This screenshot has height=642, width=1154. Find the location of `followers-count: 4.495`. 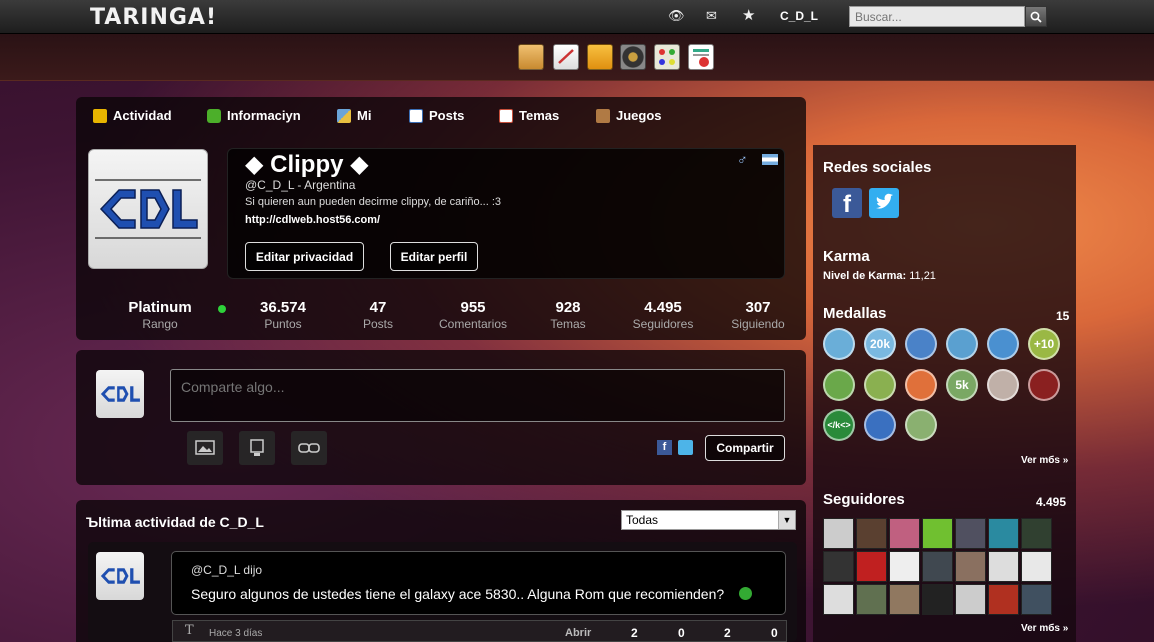

followers-count: 4.495 is located at coordinates (1051, 502).